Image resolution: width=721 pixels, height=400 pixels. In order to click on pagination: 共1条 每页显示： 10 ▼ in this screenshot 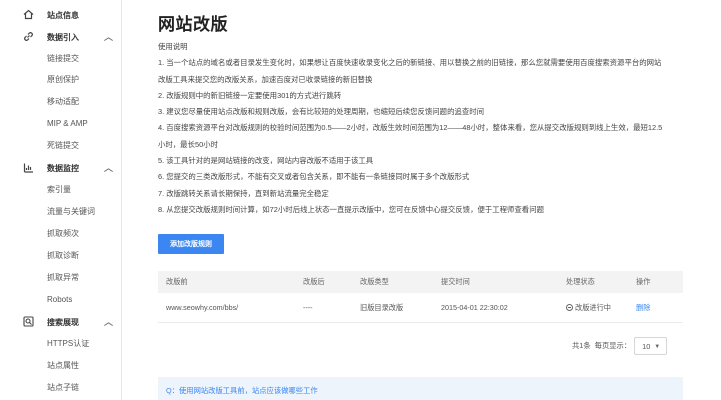, I will do `click(620, 346)`.